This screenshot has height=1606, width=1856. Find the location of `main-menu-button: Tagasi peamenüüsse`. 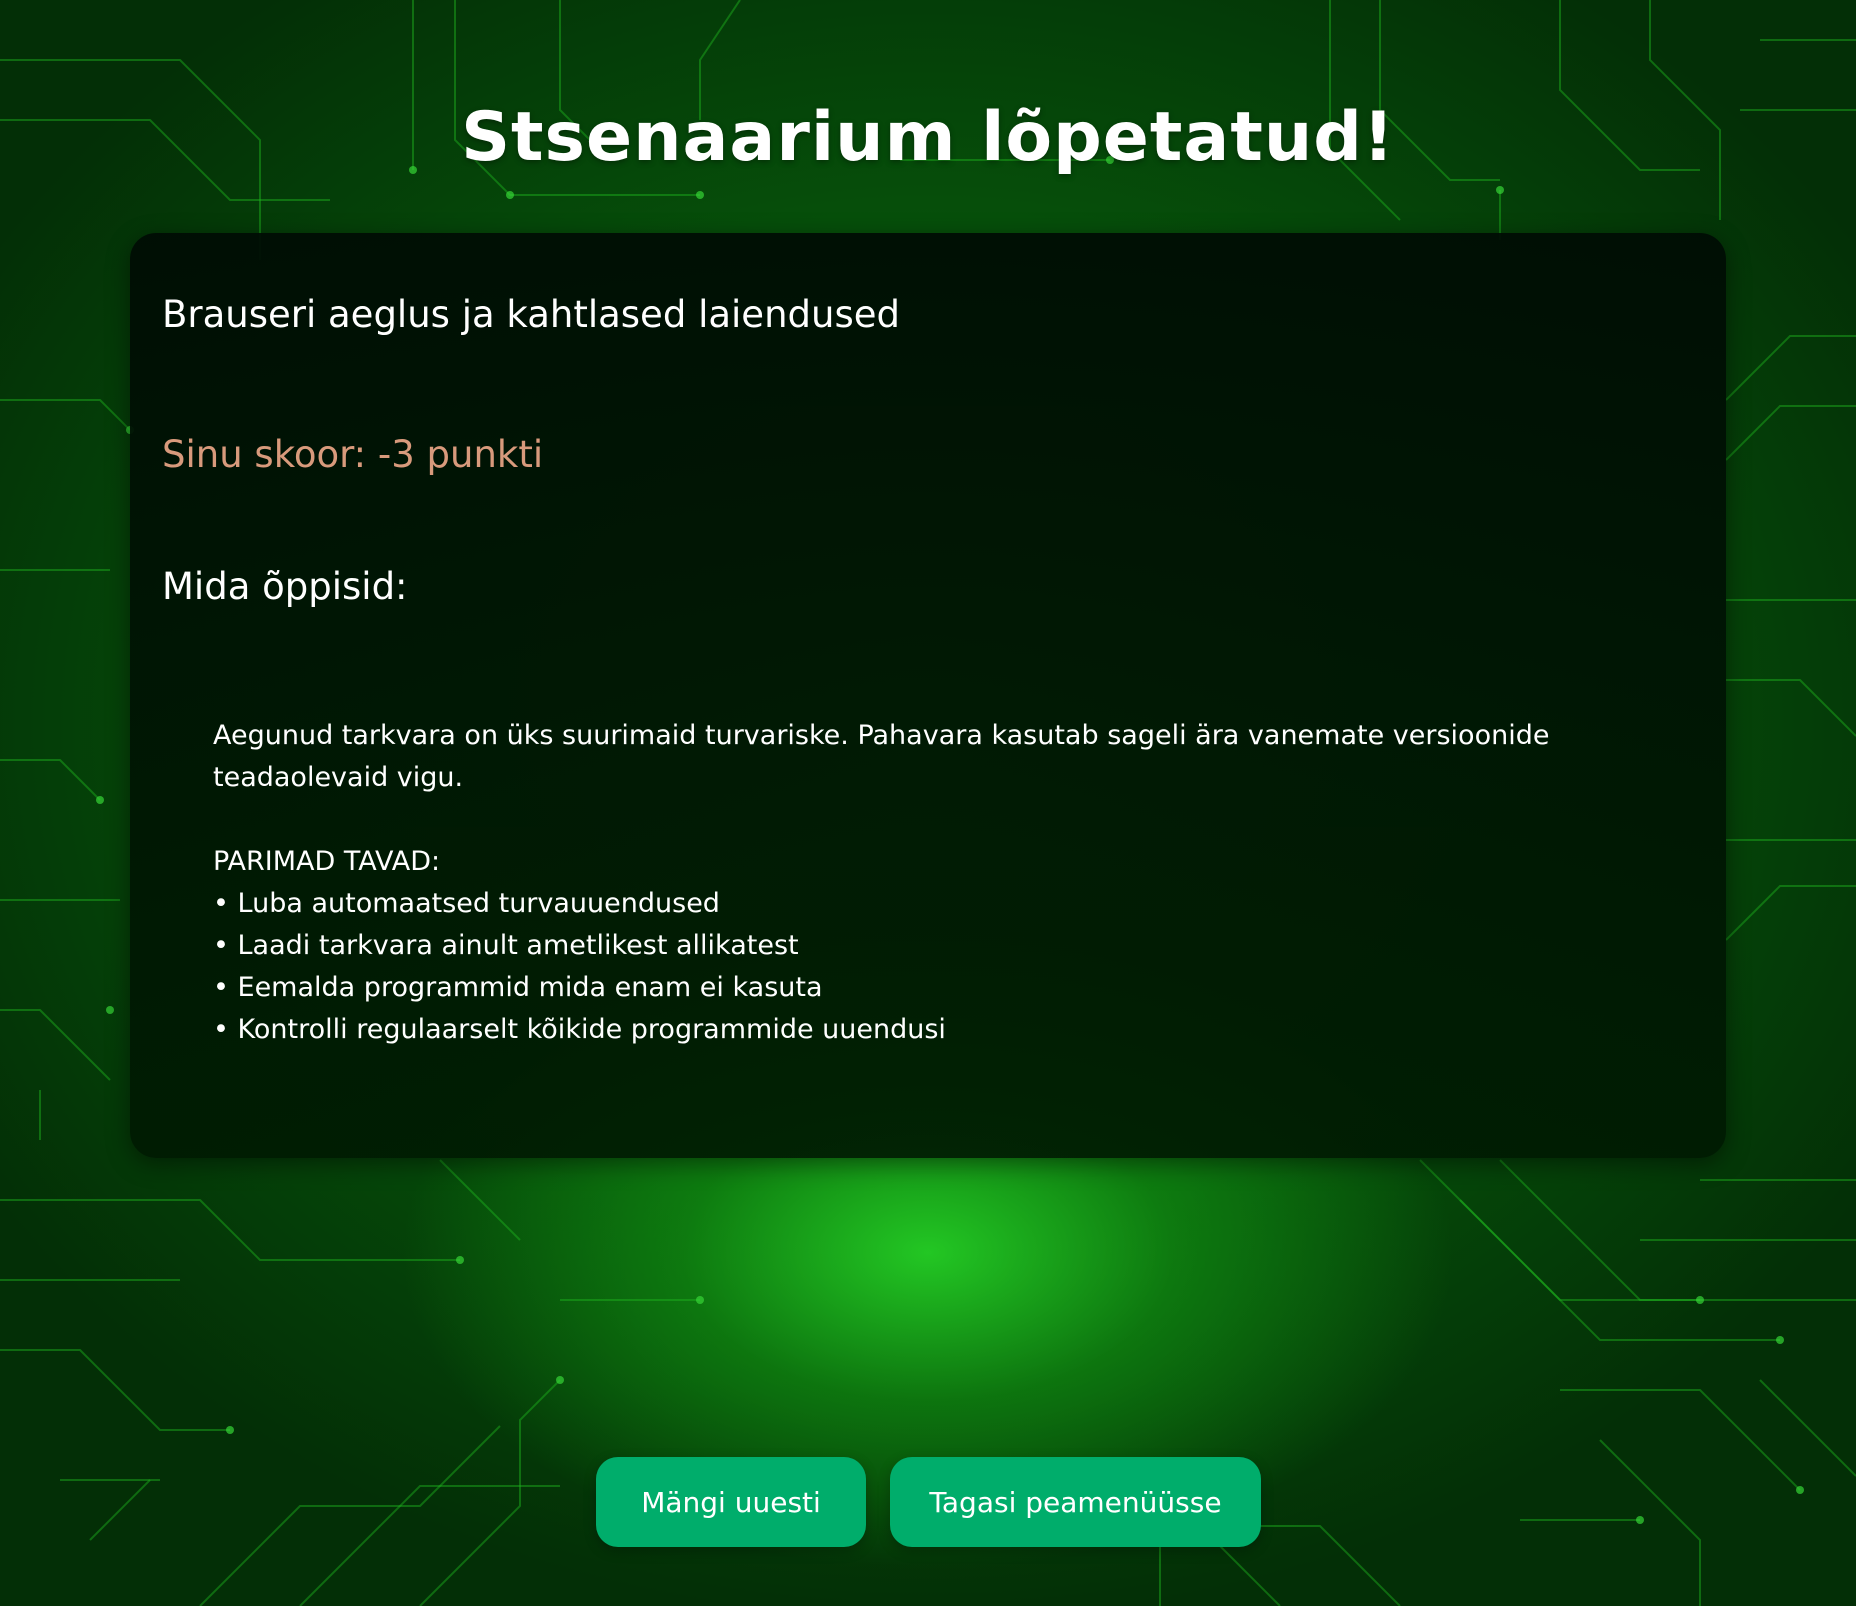

main-menu-button: Tagasi peamenüüsse is located at coordinates (1075, 1502).